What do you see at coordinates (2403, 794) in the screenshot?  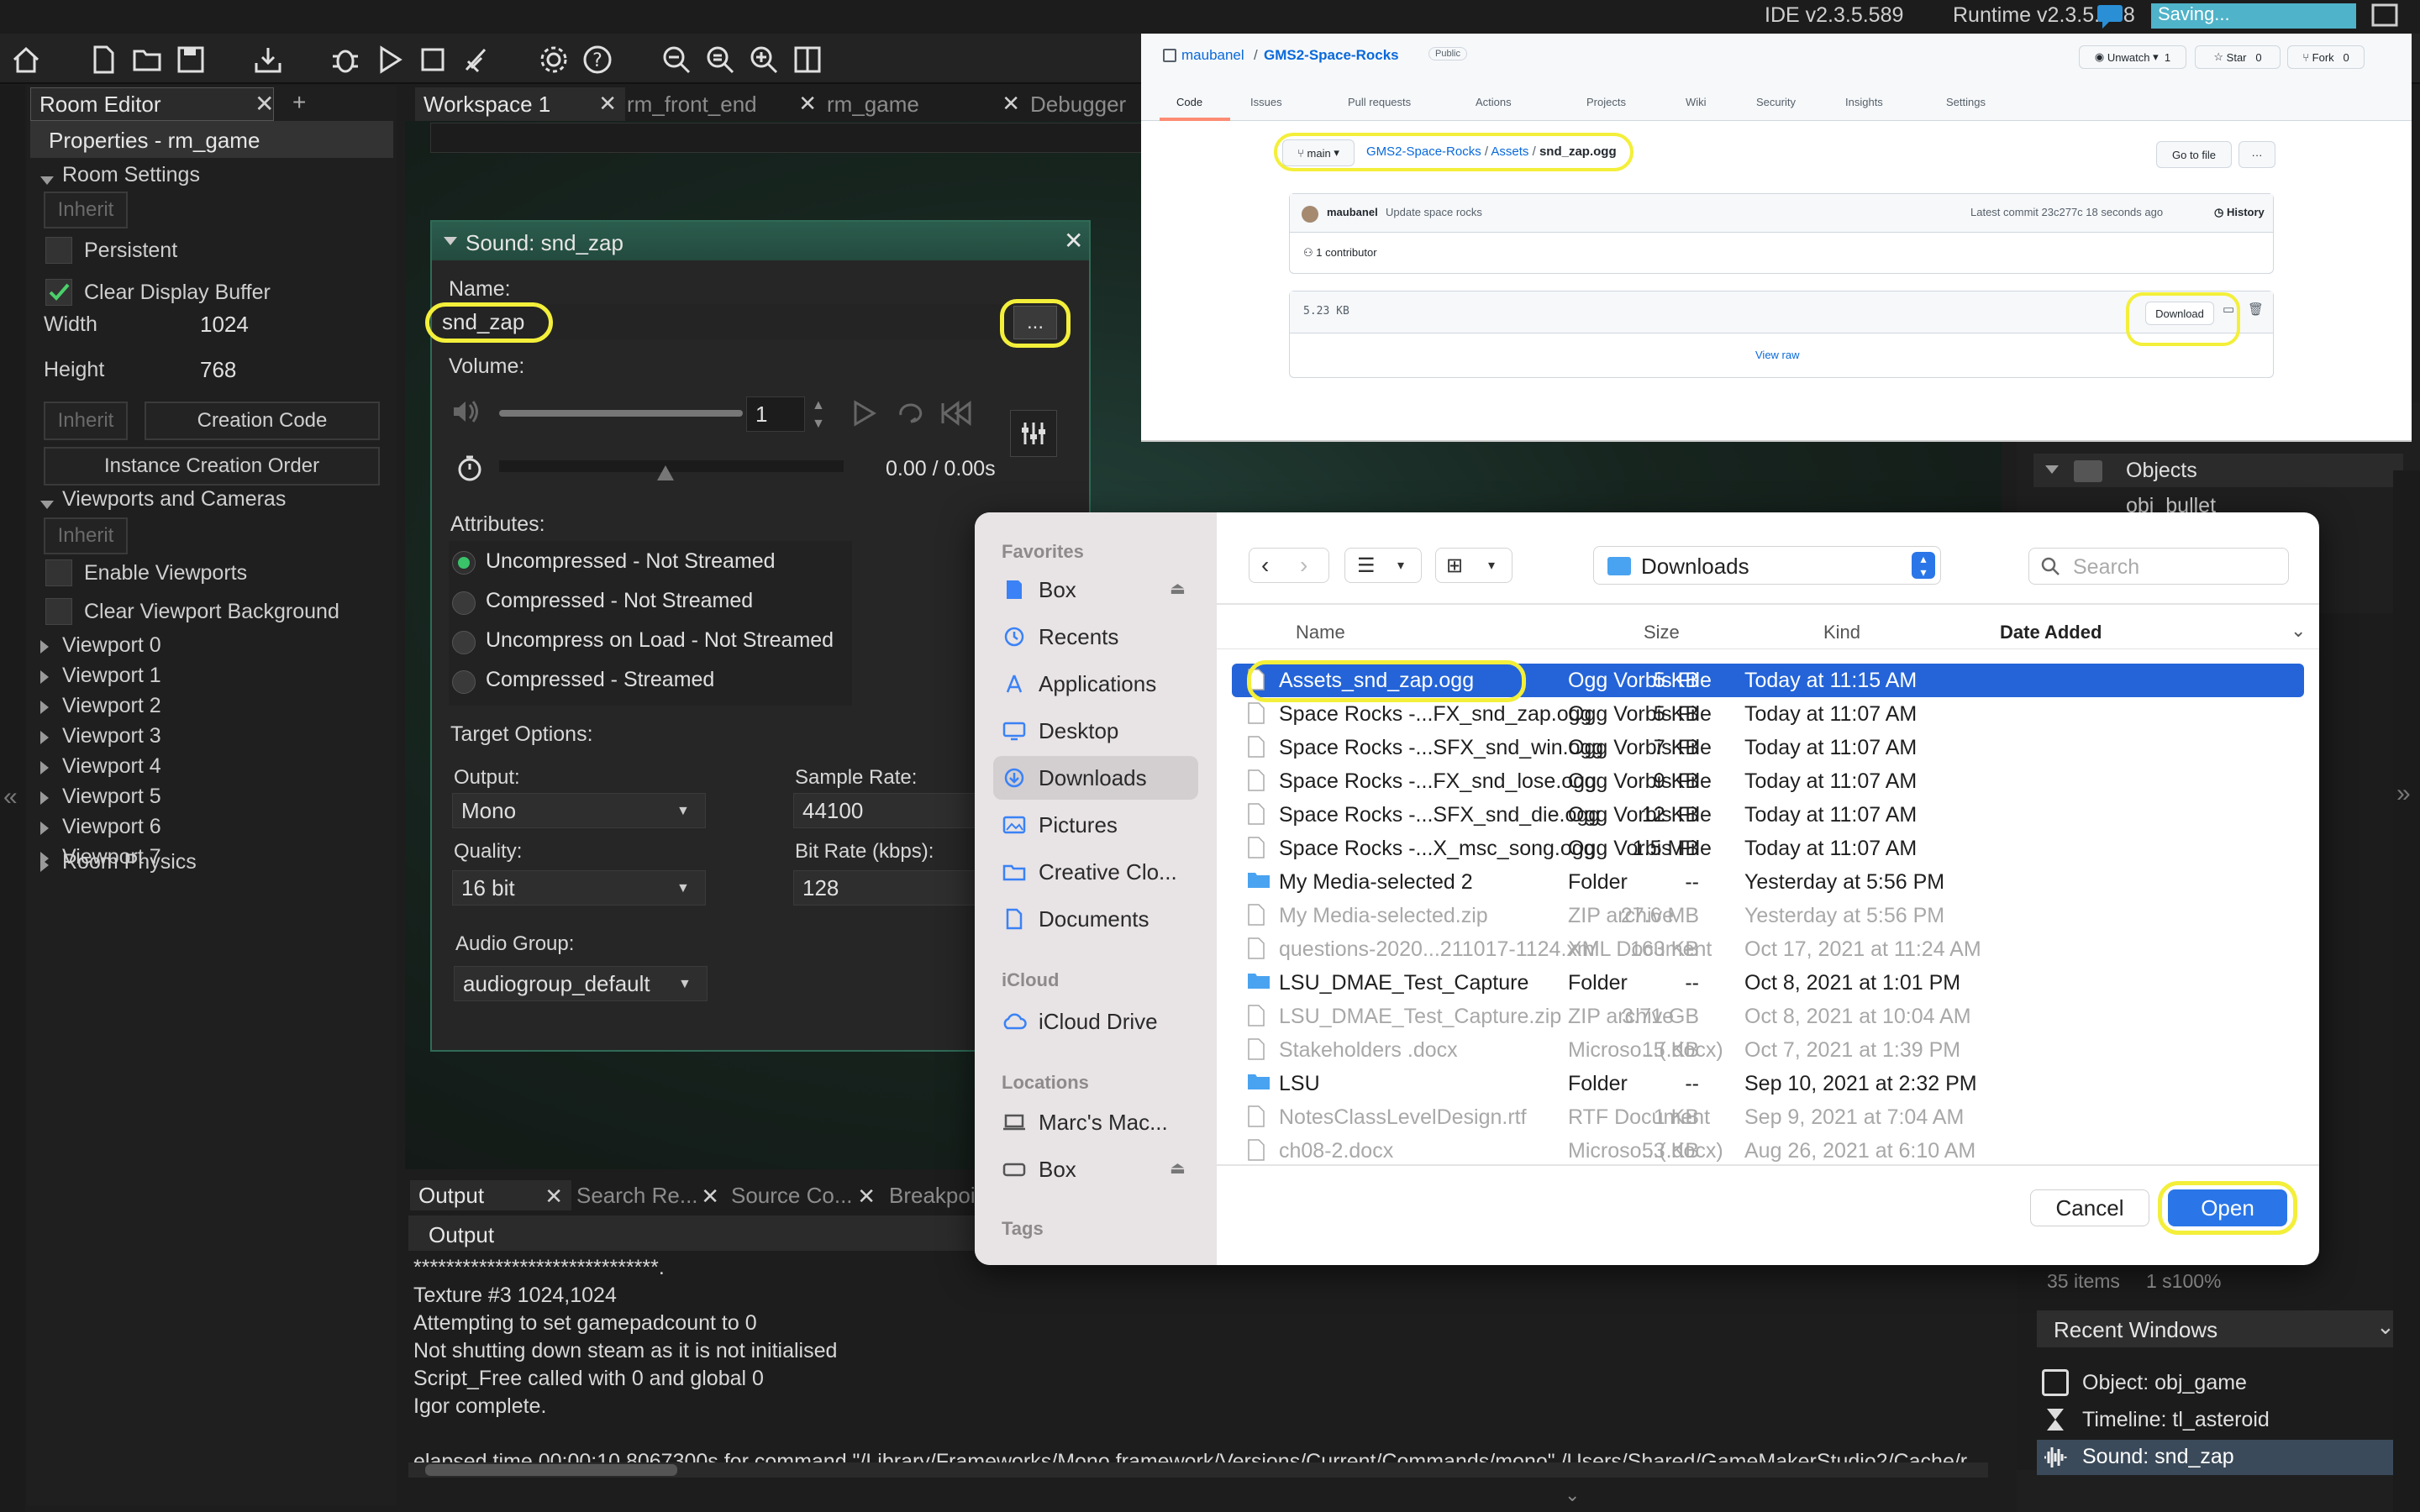 I see `collapse-right-icon: »` at bounding box center [2403, 794].